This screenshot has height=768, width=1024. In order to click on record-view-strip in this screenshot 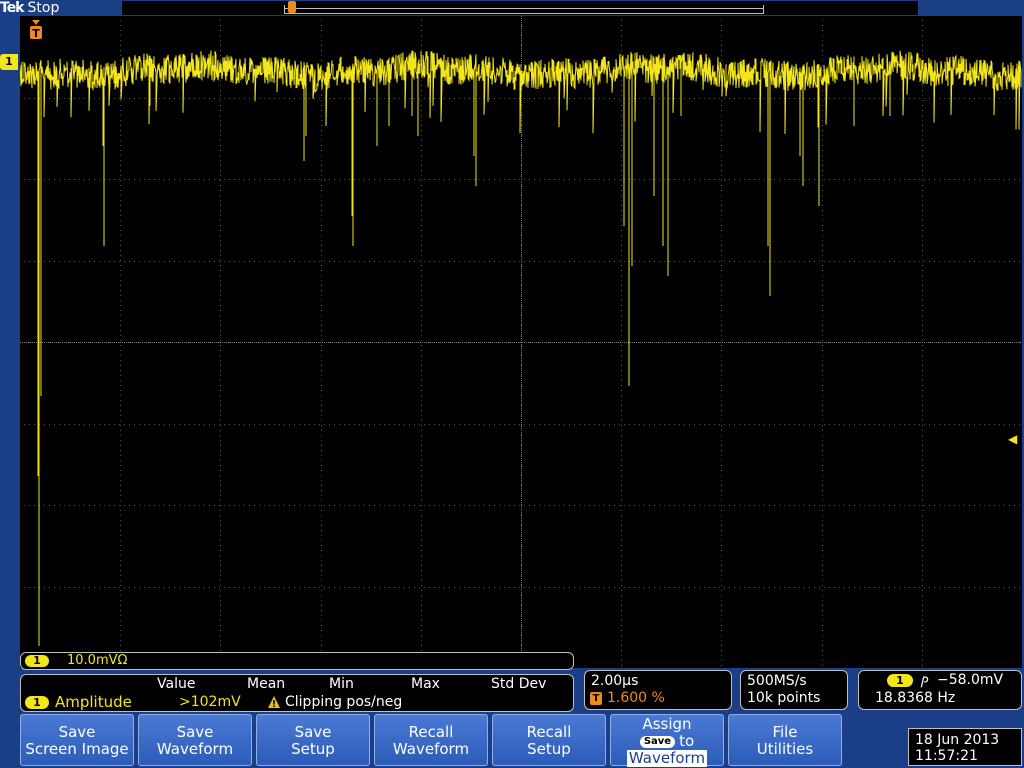, I will do `click(520, 8)`.